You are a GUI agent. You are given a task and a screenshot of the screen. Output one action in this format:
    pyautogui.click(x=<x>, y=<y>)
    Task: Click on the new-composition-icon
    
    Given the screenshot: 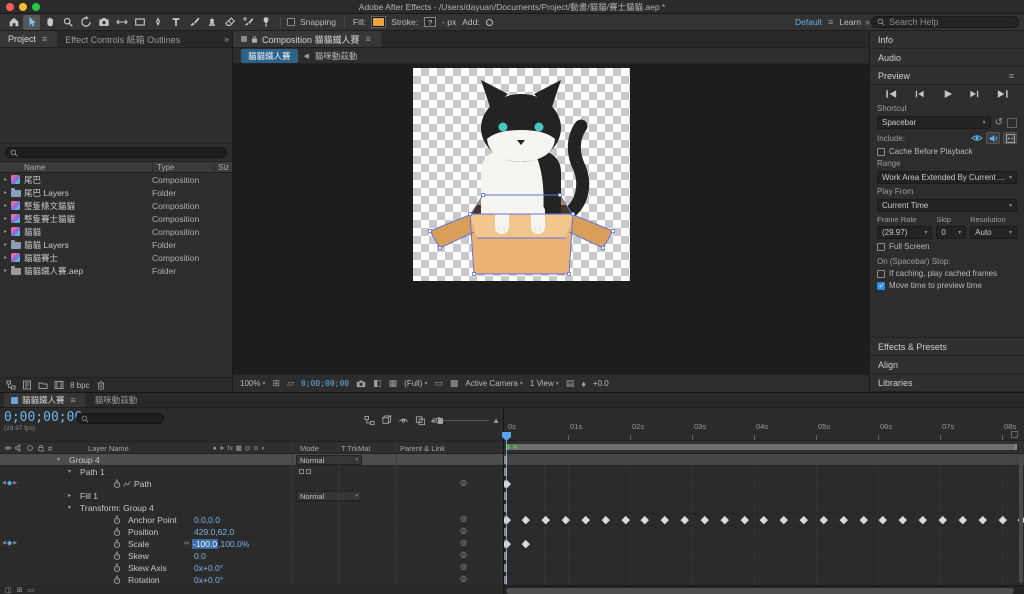 What is the action you would take?
    pyautogui.click(x=59, y=385)
    